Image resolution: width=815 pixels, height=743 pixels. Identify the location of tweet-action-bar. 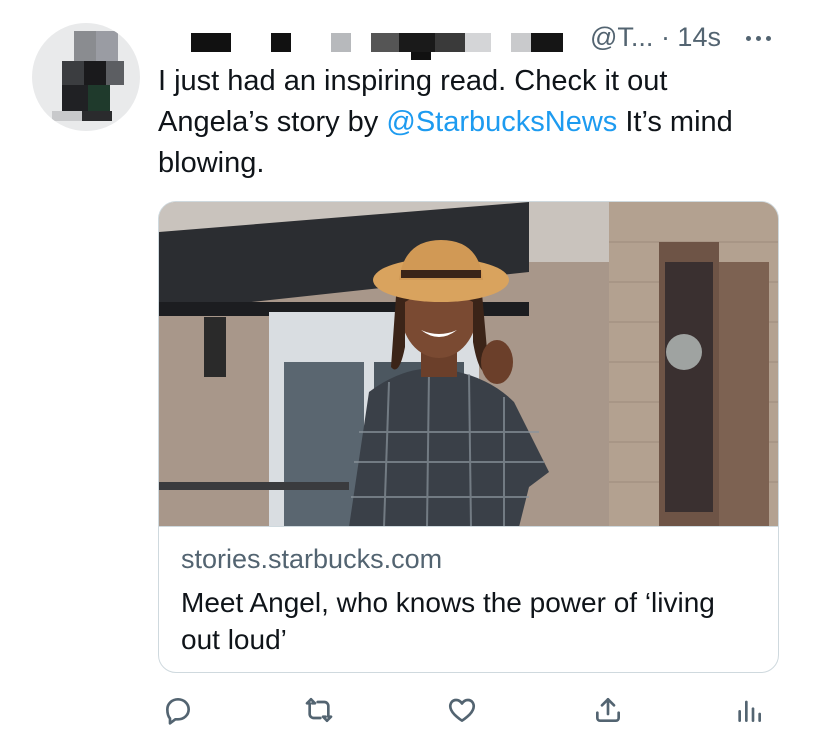
(407, 710).